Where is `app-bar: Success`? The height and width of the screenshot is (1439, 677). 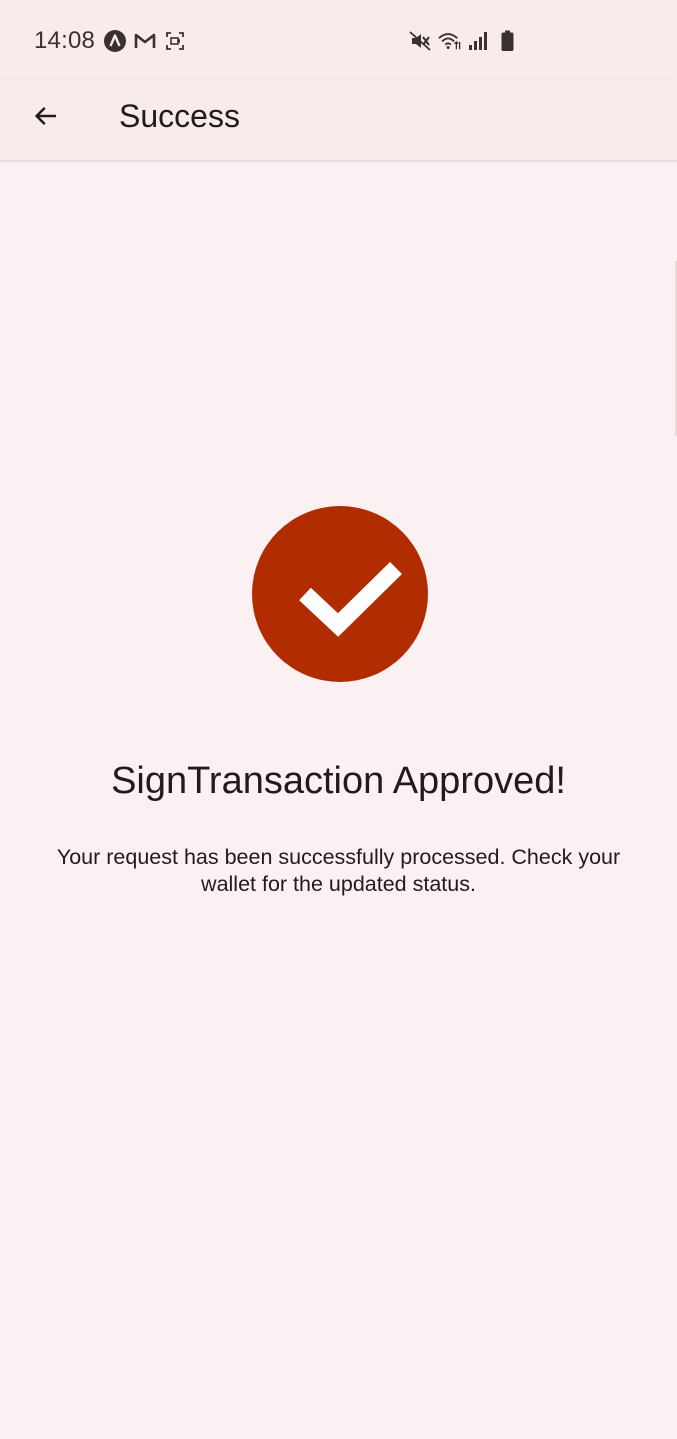 app-bar: Success is located at coordinates (338, 120).